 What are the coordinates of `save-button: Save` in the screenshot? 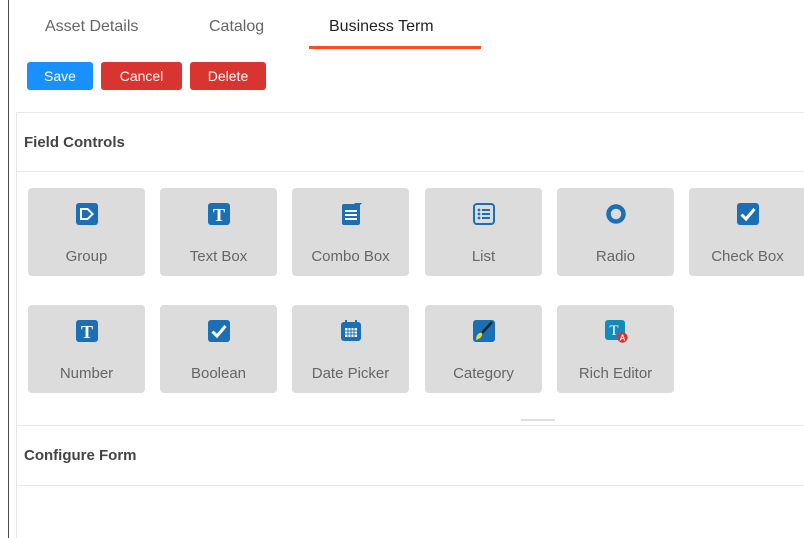 It's located at (60, 76).